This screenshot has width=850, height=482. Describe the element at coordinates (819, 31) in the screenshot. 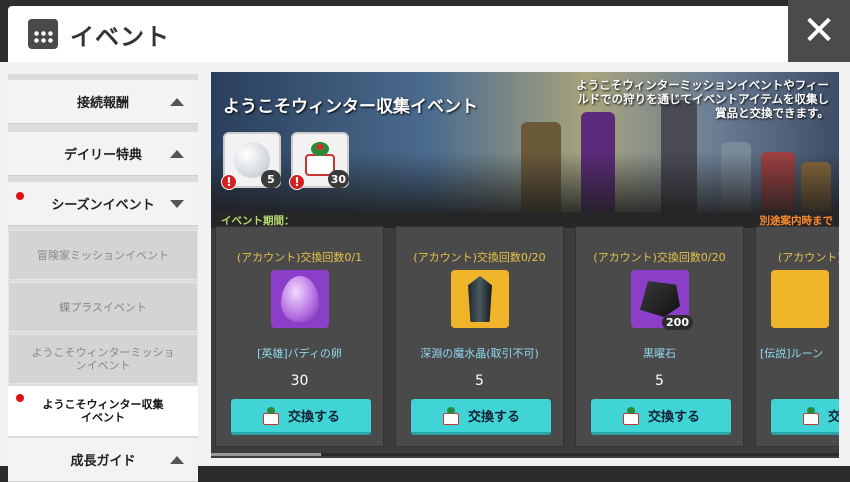

I see `close-button: ✕` at that location.